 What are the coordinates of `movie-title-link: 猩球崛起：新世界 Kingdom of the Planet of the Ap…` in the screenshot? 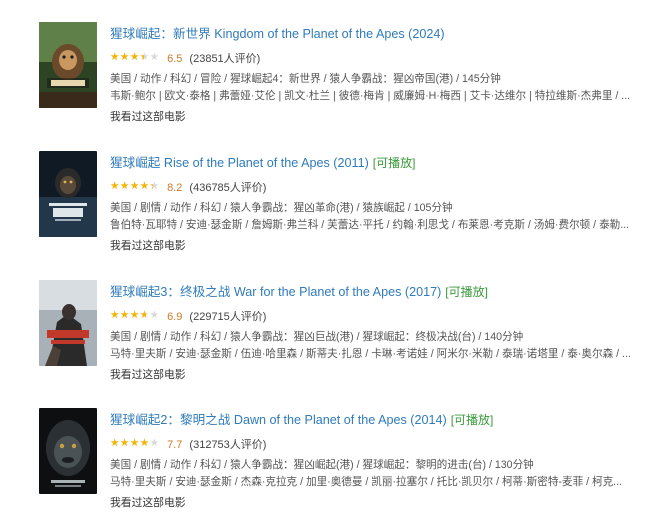 It's located at (277, 34).